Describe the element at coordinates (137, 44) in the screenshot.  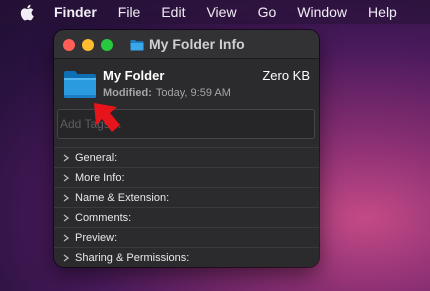
I see `folder-icon` at that location.